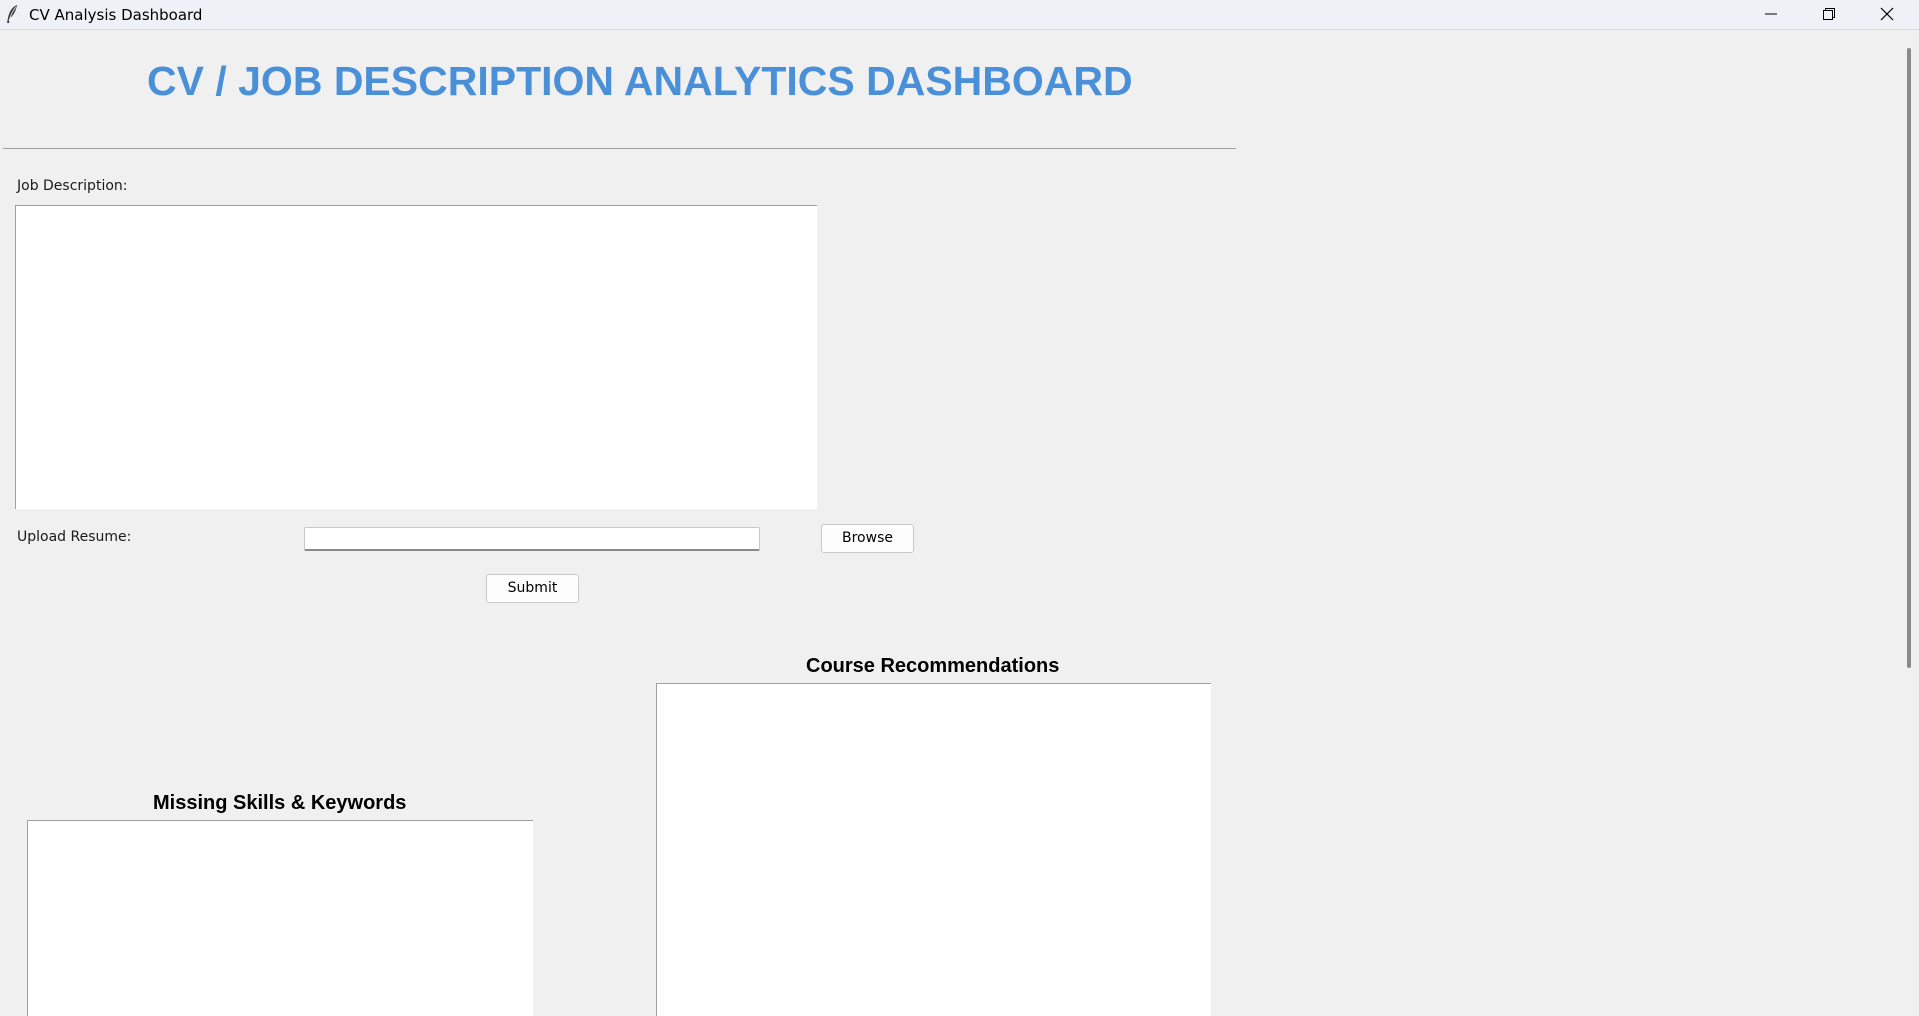 This screenshot has height=1016, width=1919. I want to click on job-description-textarea, so click(416, 357).